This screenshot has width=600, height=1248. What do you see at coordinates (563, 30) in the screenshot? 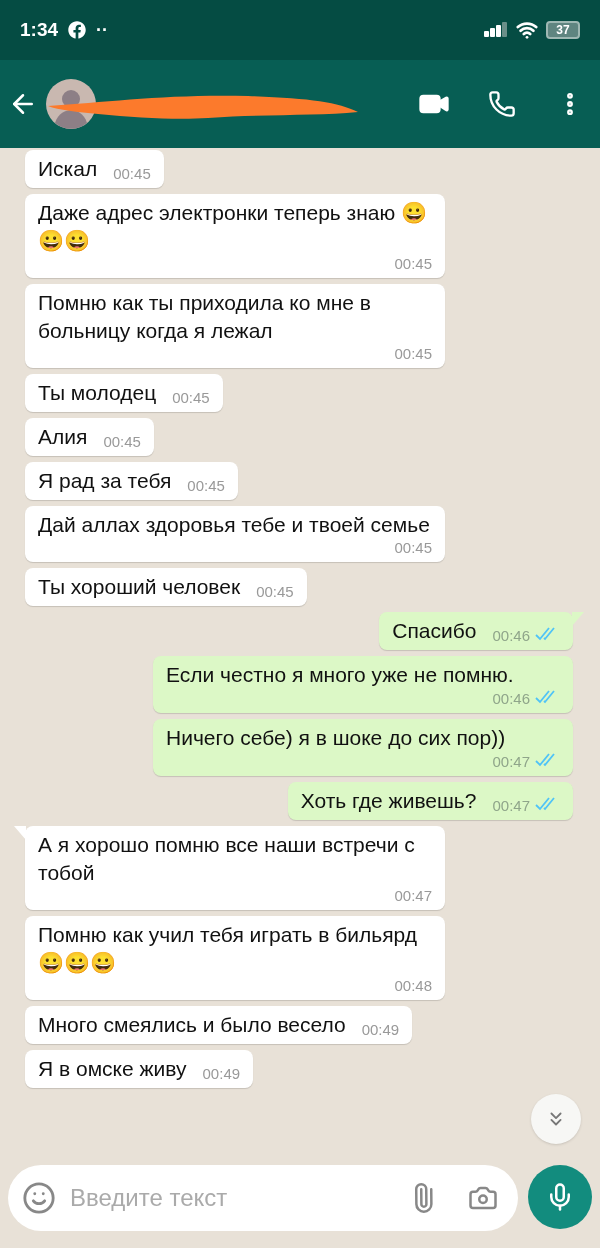
I see `battery-level: 37` at bounding box center [563, 30].